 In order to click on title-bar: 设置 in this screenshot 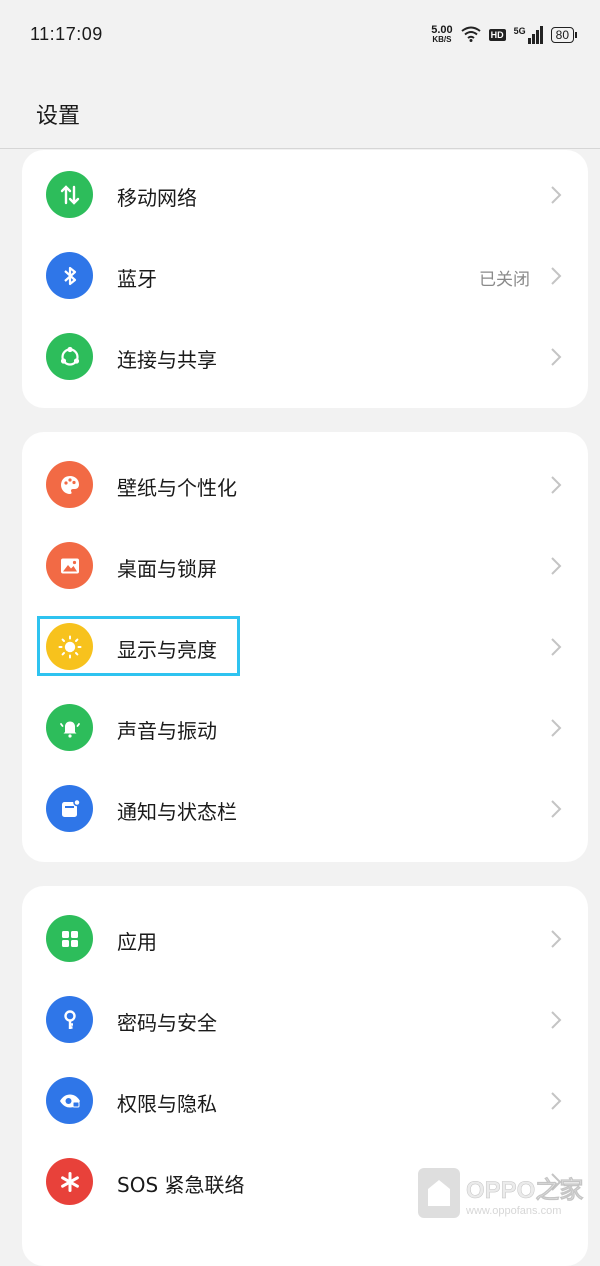, I will do `click(300, 109)`.